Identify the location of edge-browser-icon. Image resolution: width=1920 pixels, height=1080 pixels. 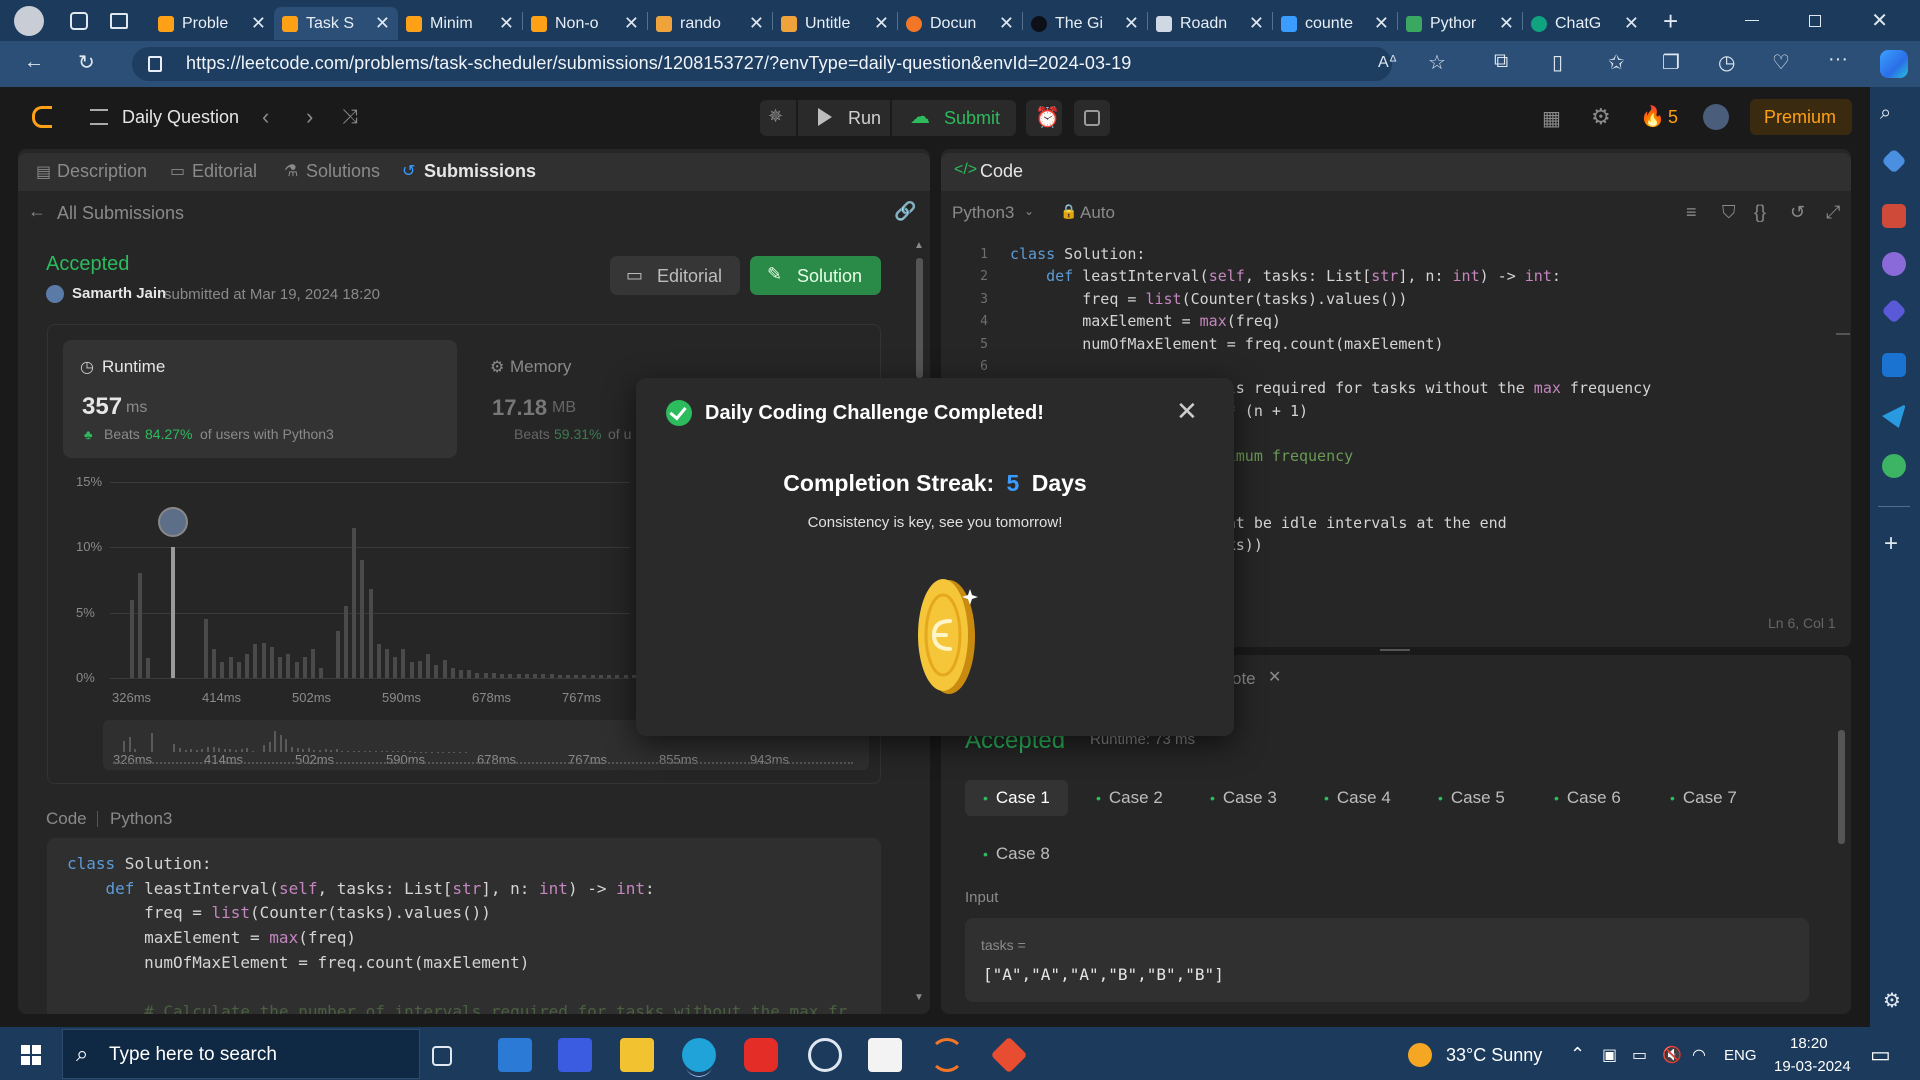
(699, 1055).